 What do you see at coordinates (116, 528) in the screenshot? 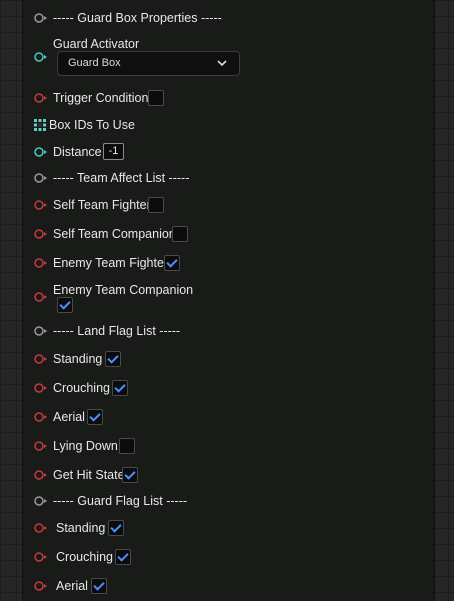
I see `guard-standing-checkbox` at bounding box center [116, 528].